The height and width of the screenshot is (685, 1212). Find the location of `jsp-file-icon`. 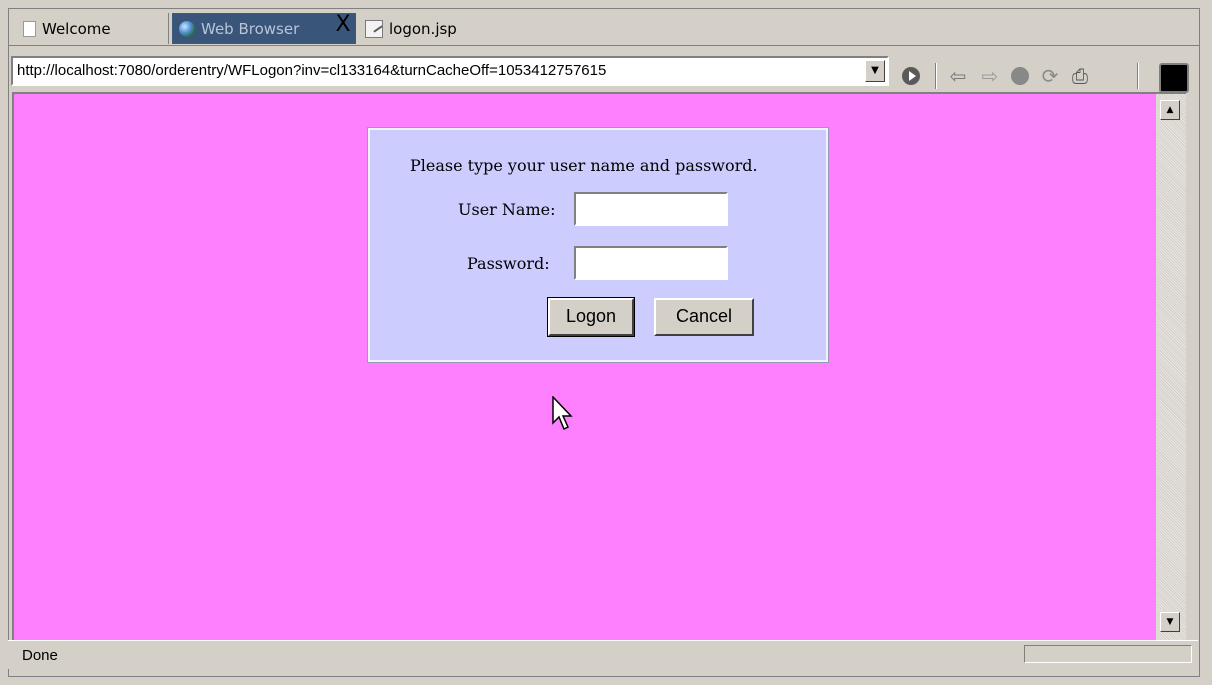

jsp-file-icon is located at coordinates (374, 28).